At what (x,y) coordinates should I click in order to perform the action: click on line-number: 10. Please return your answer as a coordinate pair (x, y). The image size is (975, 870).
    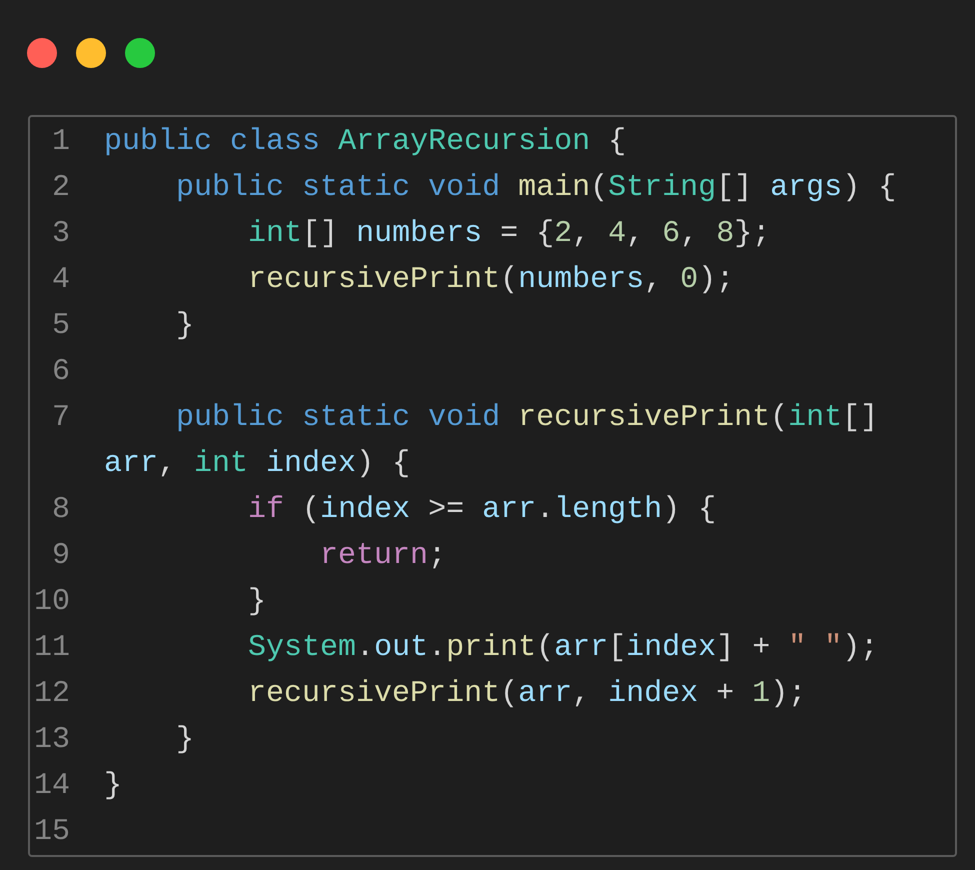
    Looking at the image, I should click on (52, 602).